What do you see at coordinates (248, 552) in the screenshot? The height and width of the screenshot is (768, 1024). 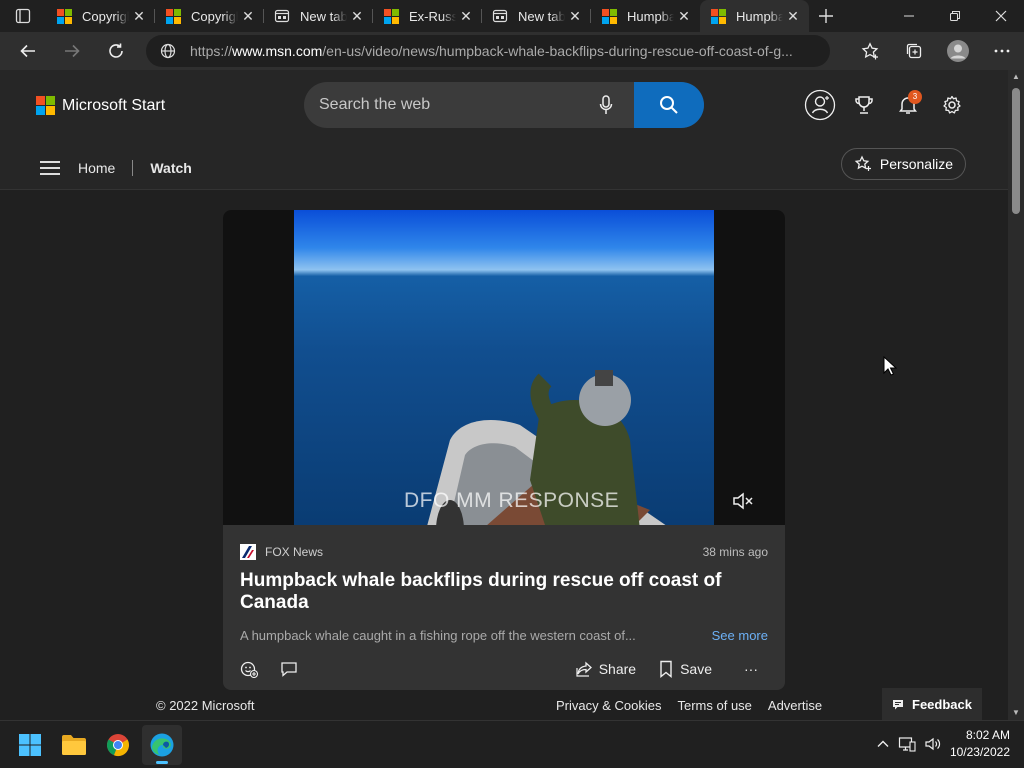 I see `fox-news-logo-icon` at bounding box center [248, 552].